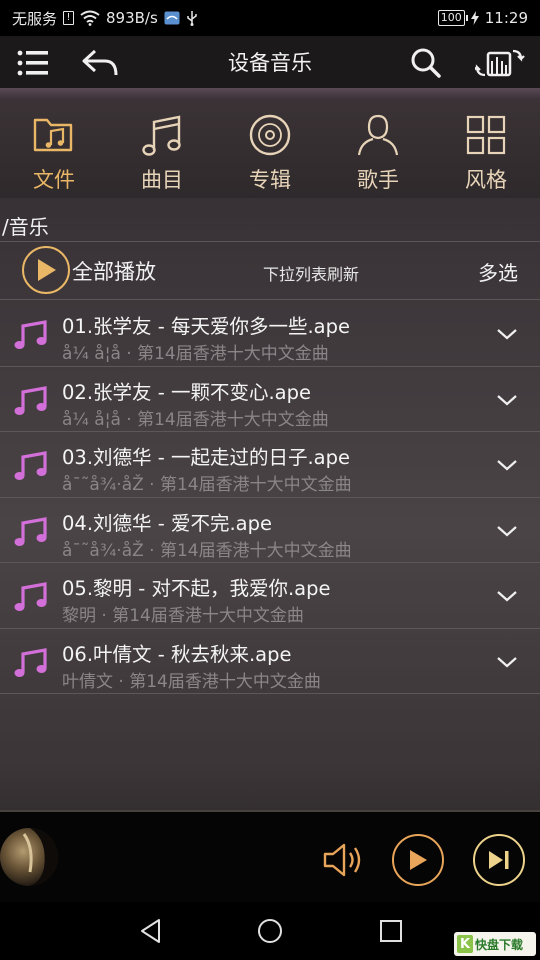 This screenshot has height=960, width=540. I want to click on app-header: 设备音乐, so click(270, 63).